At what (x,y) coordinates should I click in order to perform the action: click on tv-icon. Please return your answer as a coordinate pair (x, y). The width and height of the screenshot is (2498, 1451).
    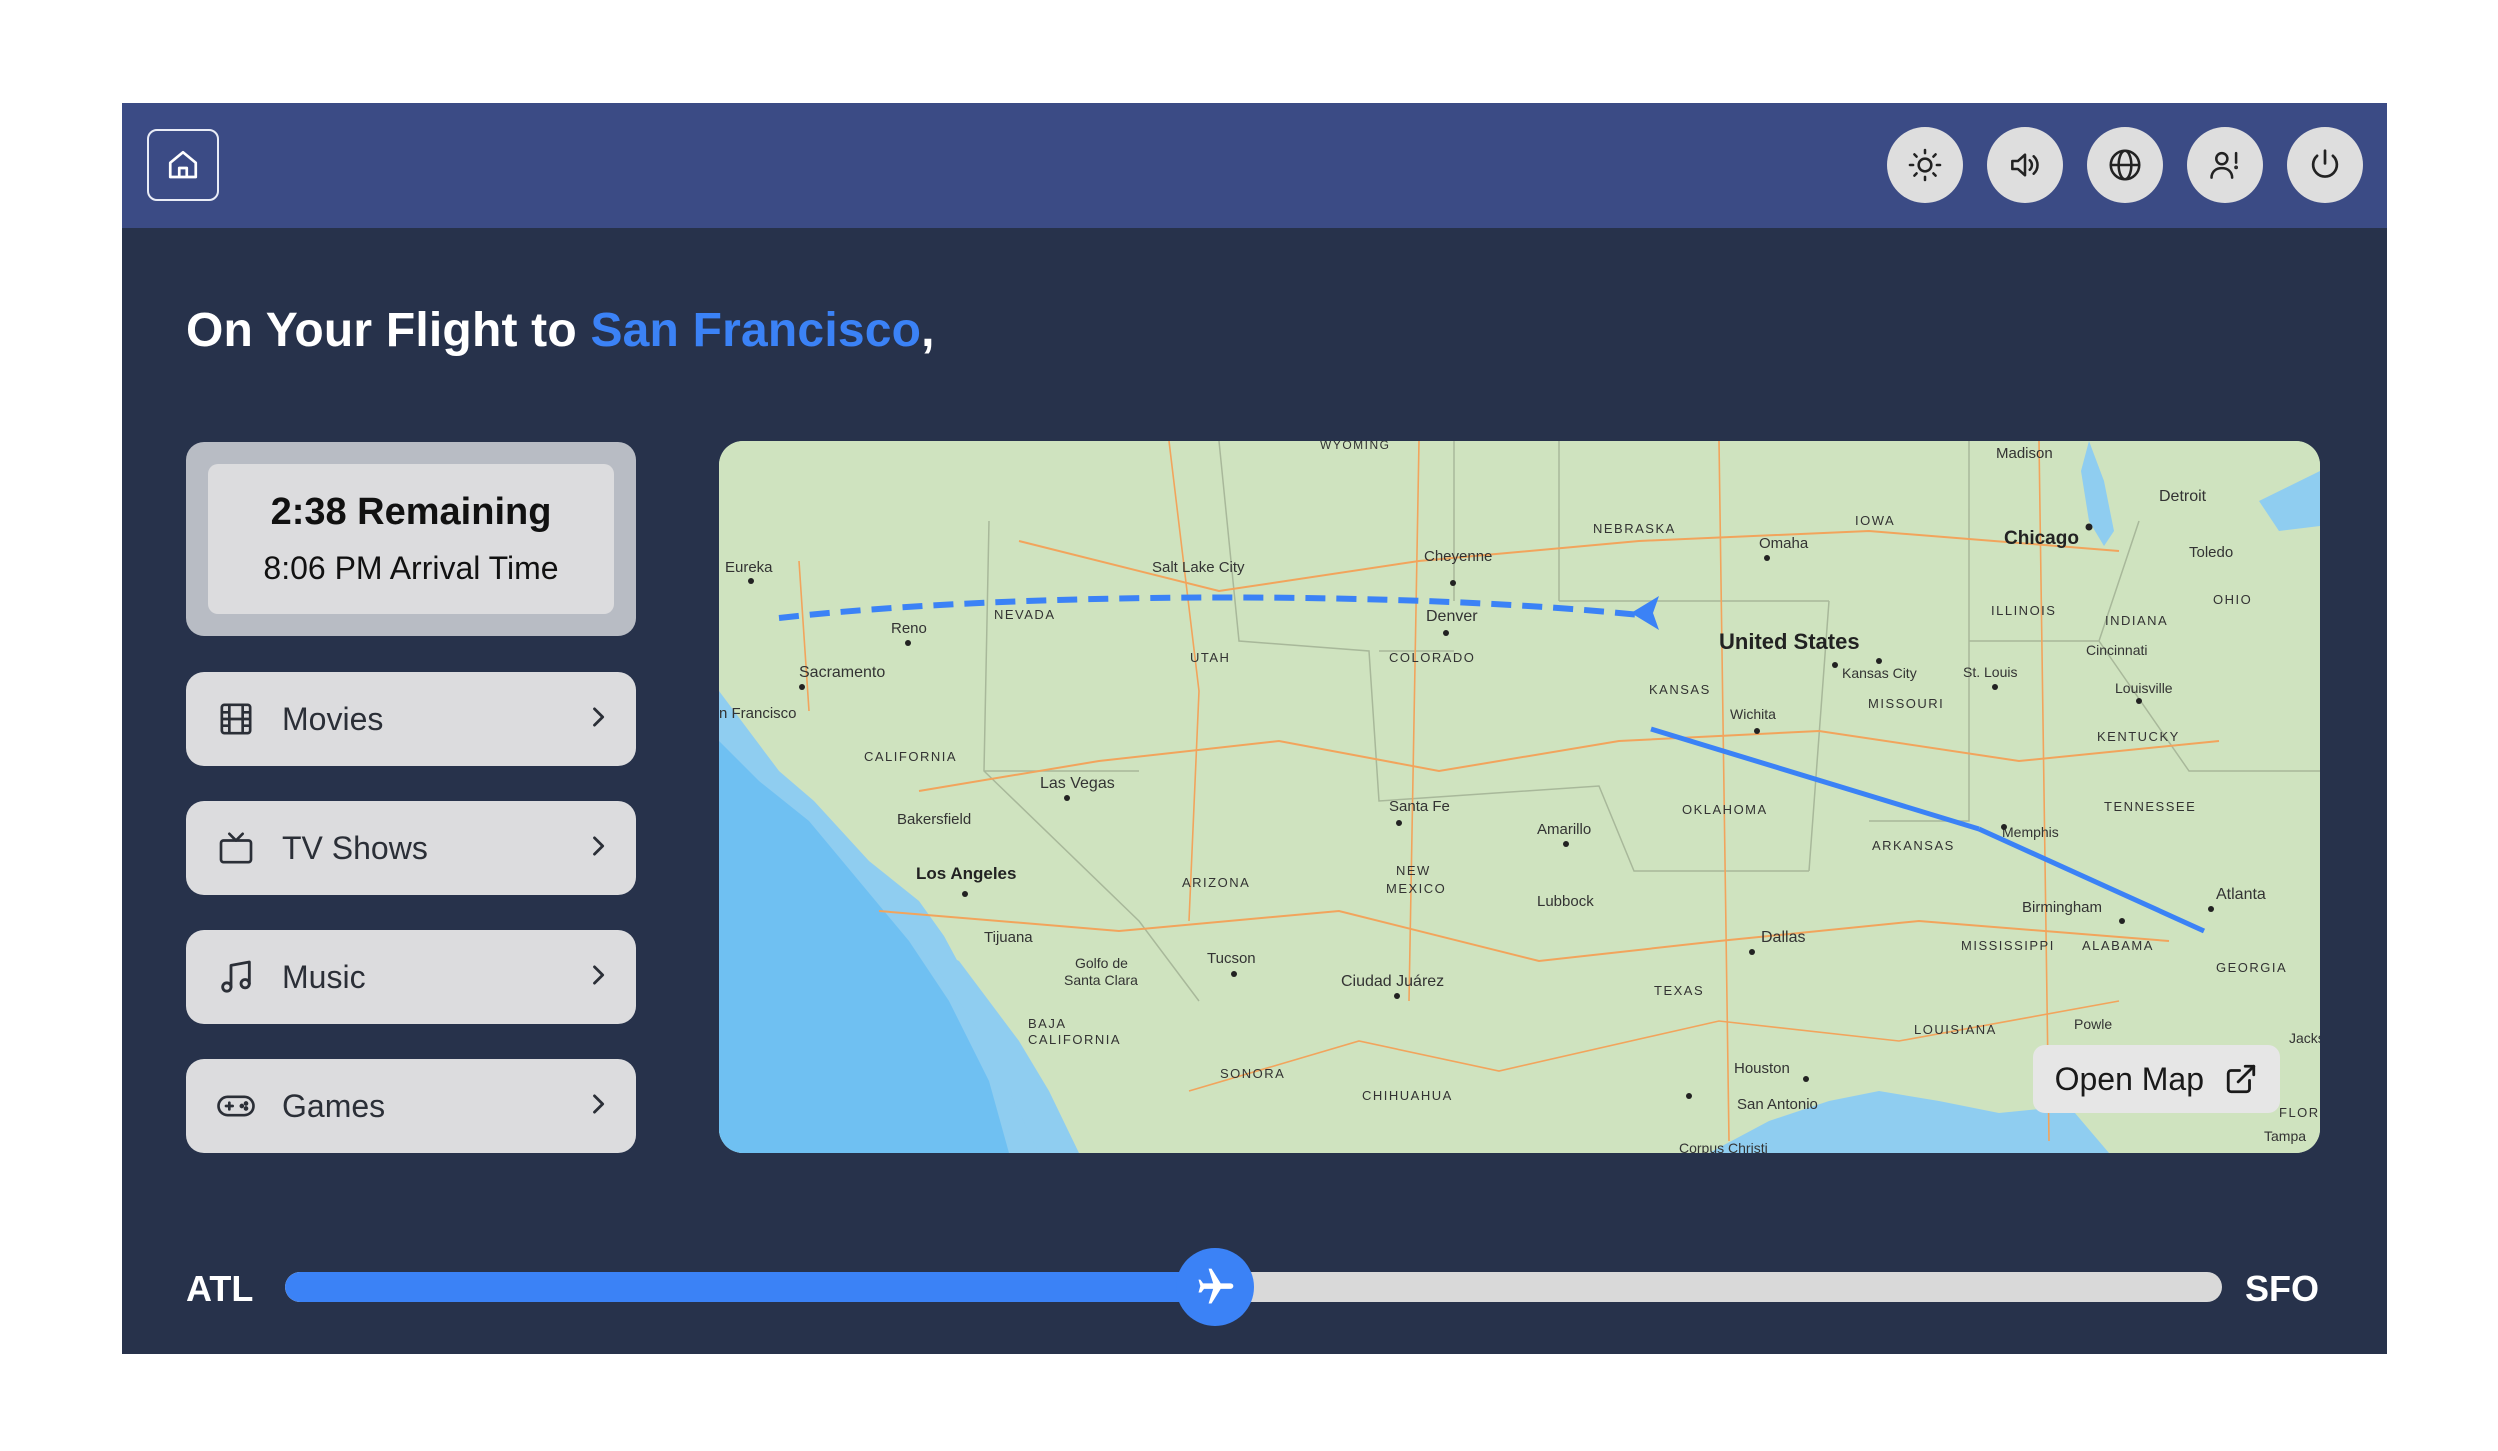
    Looking at the image, I should click on (236, 848).